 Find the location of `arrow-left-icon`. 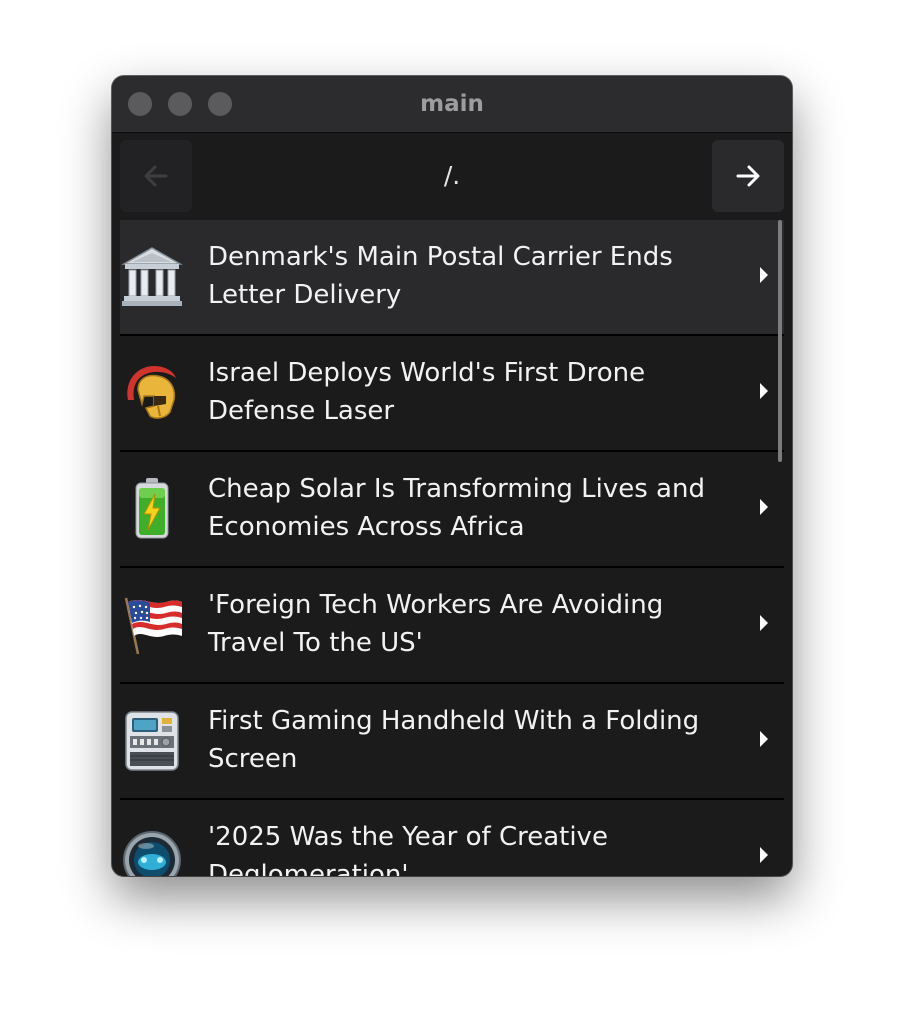

arrow-left-icon is located at coordinates (156, 176).